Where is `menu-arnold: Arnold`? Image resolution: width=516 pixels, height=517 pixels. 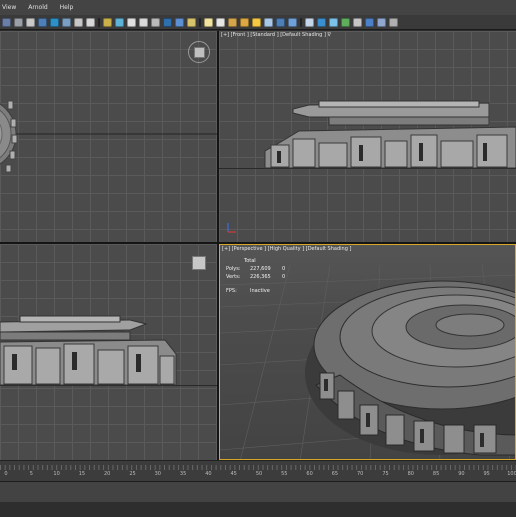
menu-arnold: Arnold is located at coordinates (37, 7).